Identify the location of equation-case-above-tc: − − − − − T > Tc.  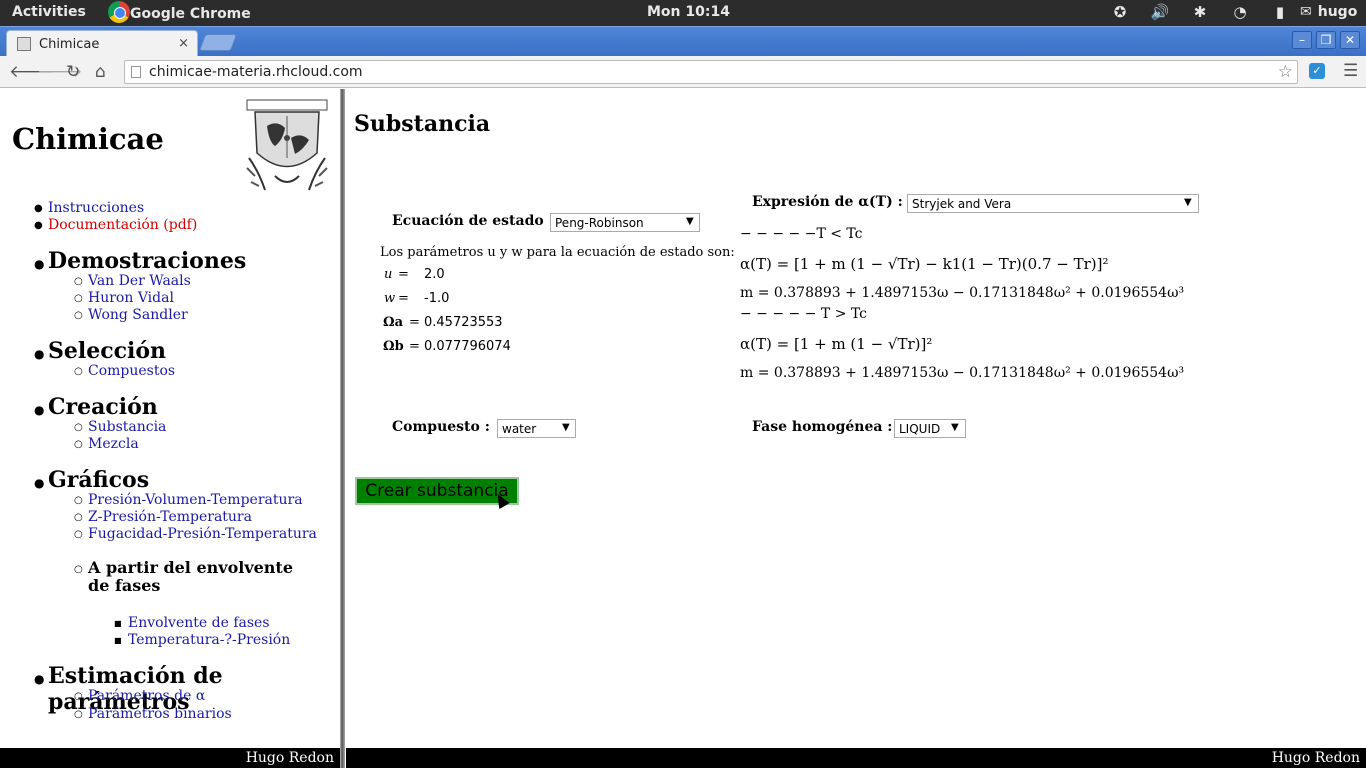
(803, 314).